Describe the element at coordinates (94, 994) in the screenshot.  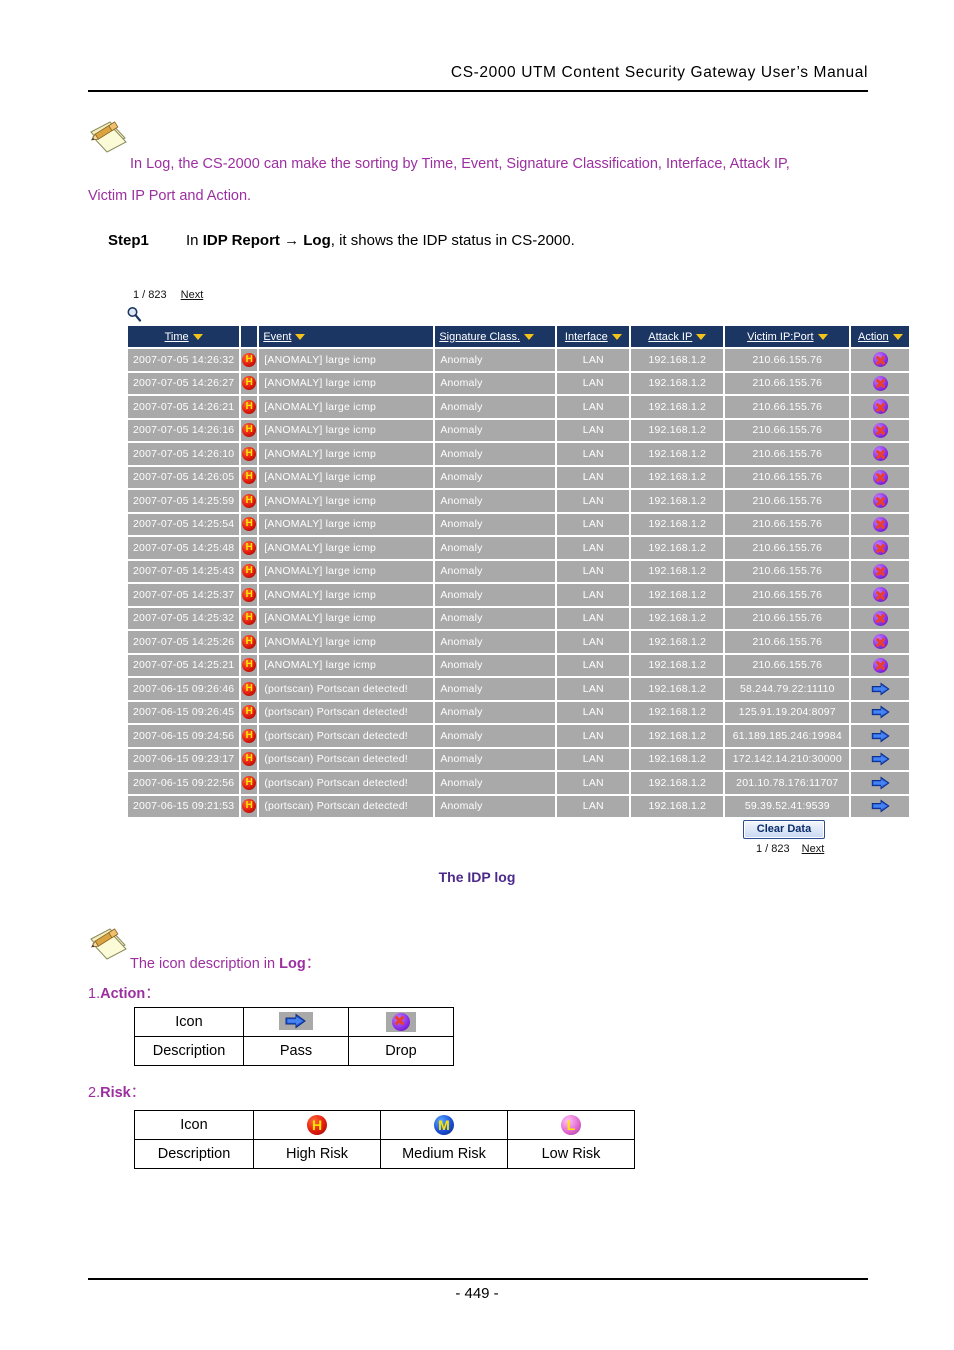
I see `section-action-number: 1.` at that location.